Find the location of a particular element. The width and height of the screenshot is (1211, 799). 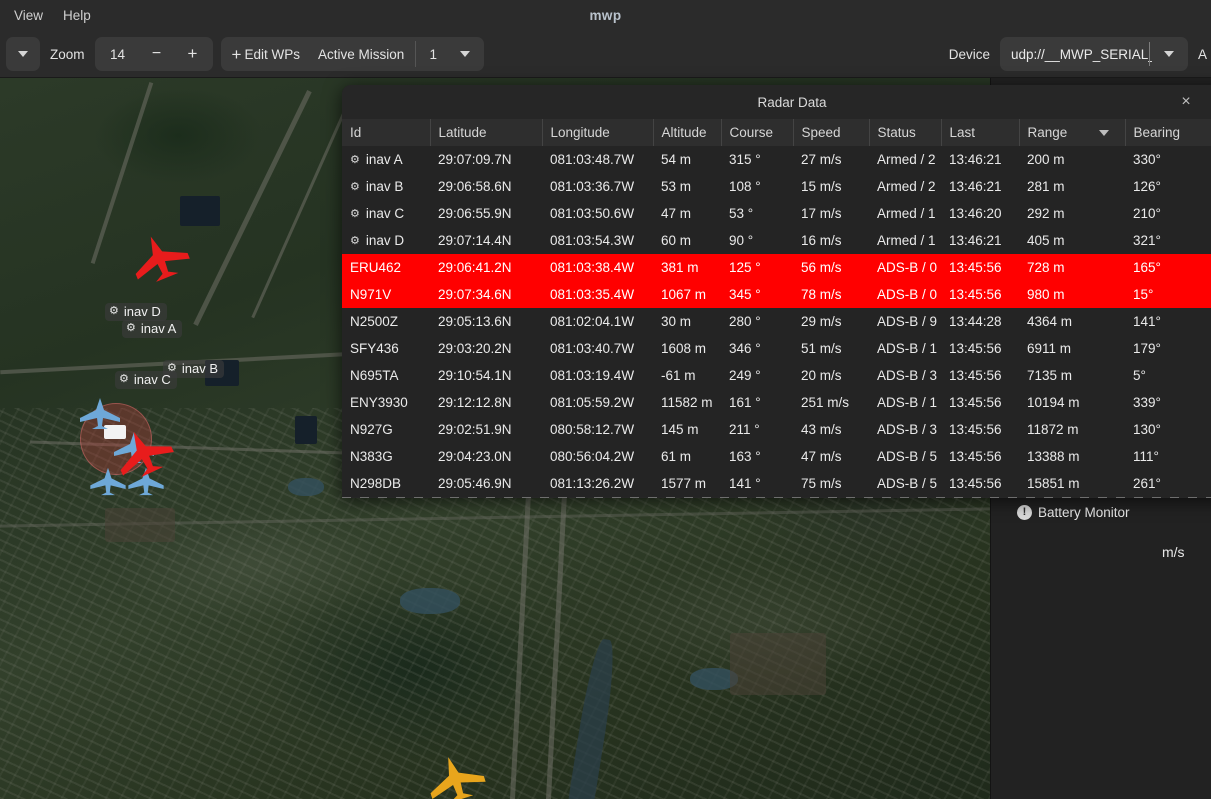

warning-icon: ! is located at coordinates (1024, 512).